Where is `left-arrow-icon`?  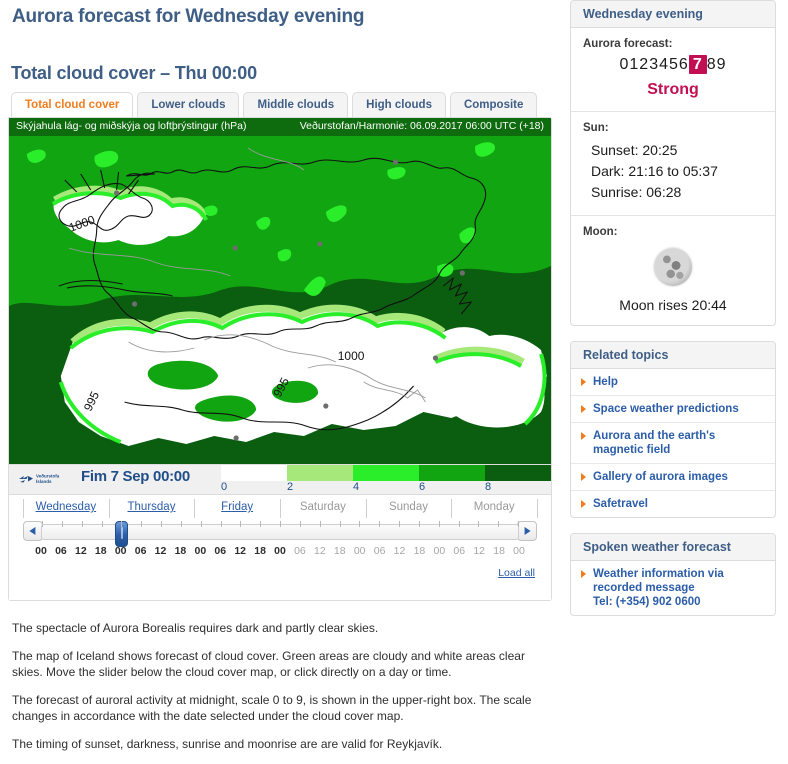 left-arrow-icon is located at coordinates (32, 531).